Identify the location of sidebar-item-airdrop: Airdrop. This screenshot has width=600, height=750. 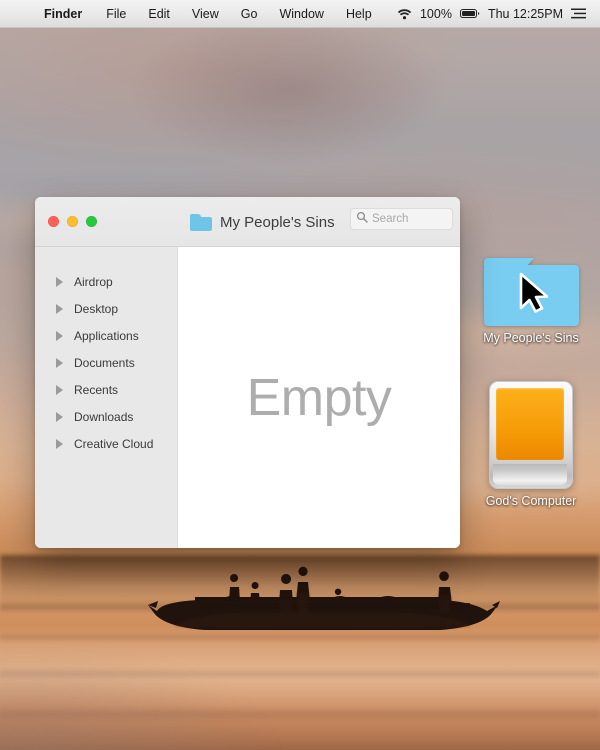
(106, 281).